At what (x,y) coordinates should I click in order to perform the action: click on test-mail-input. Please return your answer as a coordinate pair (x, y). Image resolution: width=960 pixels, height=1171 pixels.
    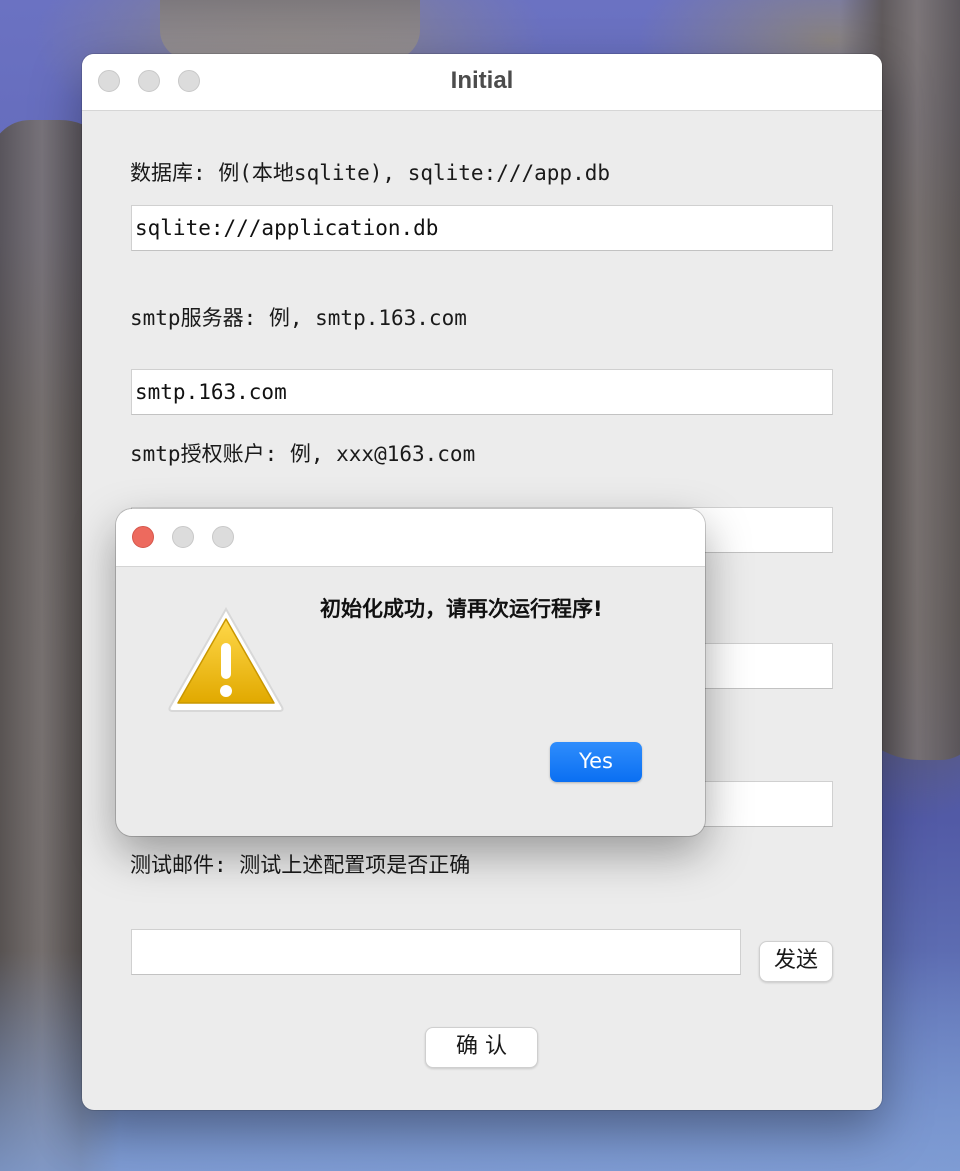
    Looking at the image, I should click on (436, 952).